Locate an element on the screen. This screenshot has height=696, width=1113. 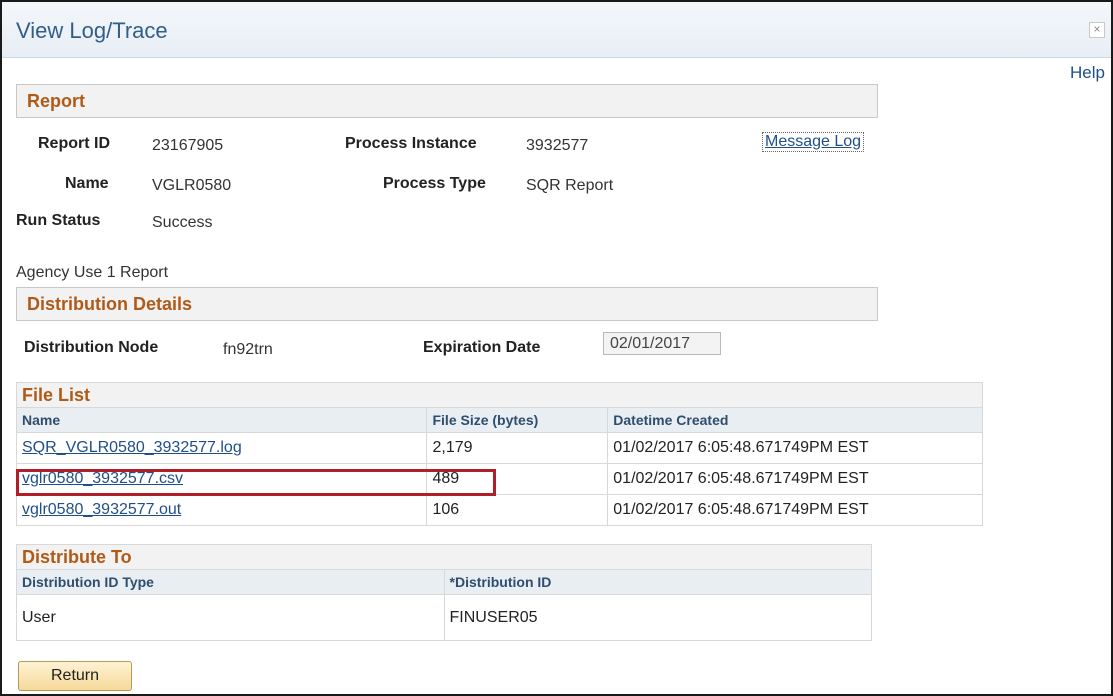
report-section-header: Report is located at coordinates (447, 101).